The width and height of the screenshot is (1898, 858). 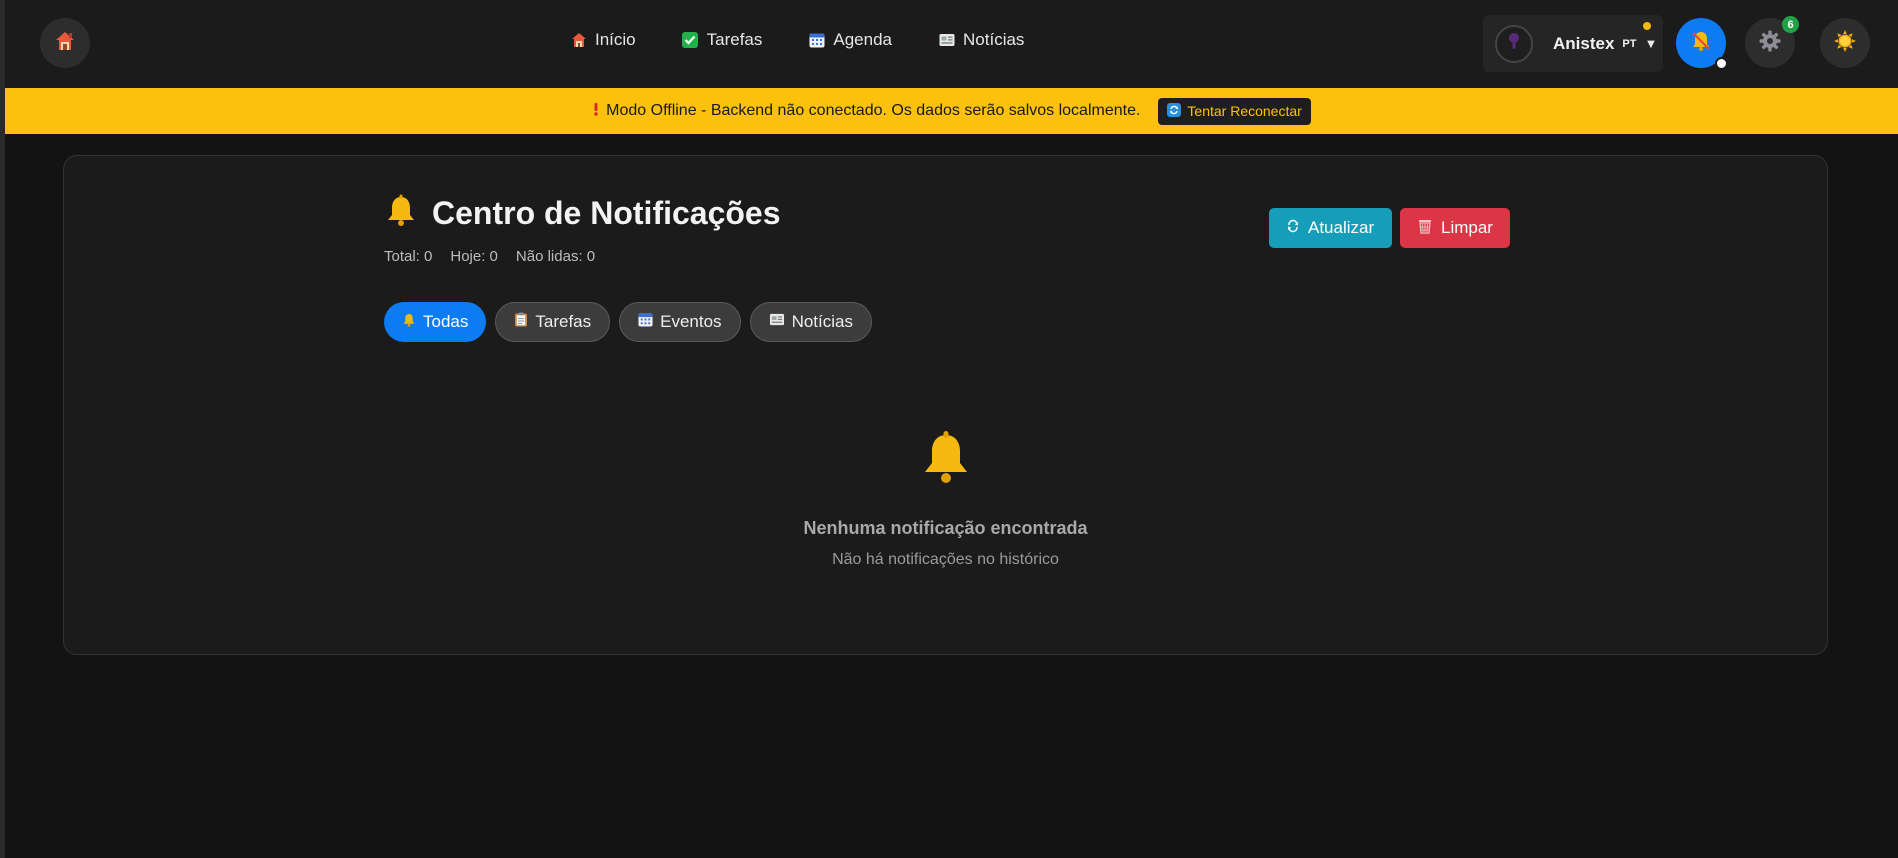 I want to click on user-silhouette-icon, so click(x=1514, y=43).